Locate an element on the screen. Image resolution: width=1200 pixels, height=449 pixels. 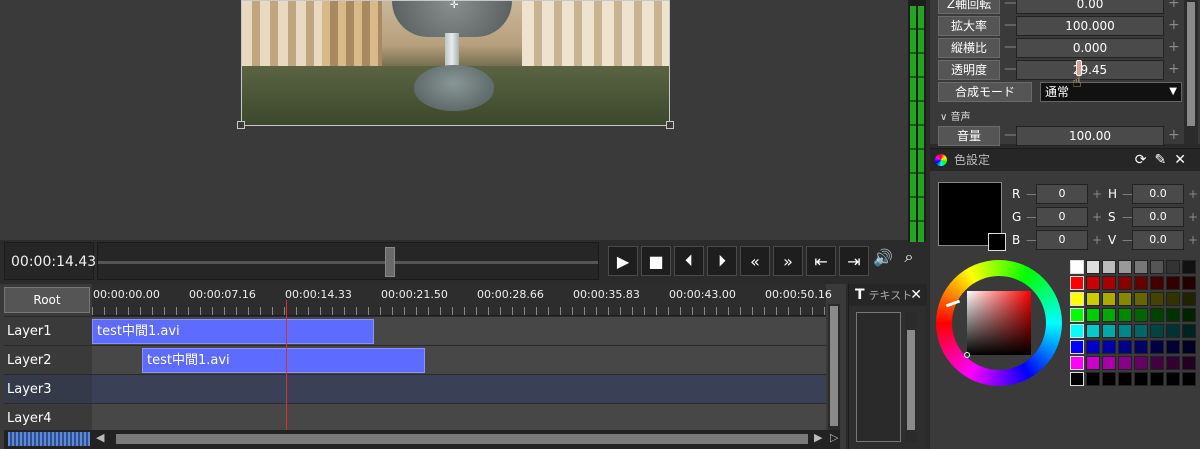
resize-handle-bottom-right is located at coordinates (670, 125).